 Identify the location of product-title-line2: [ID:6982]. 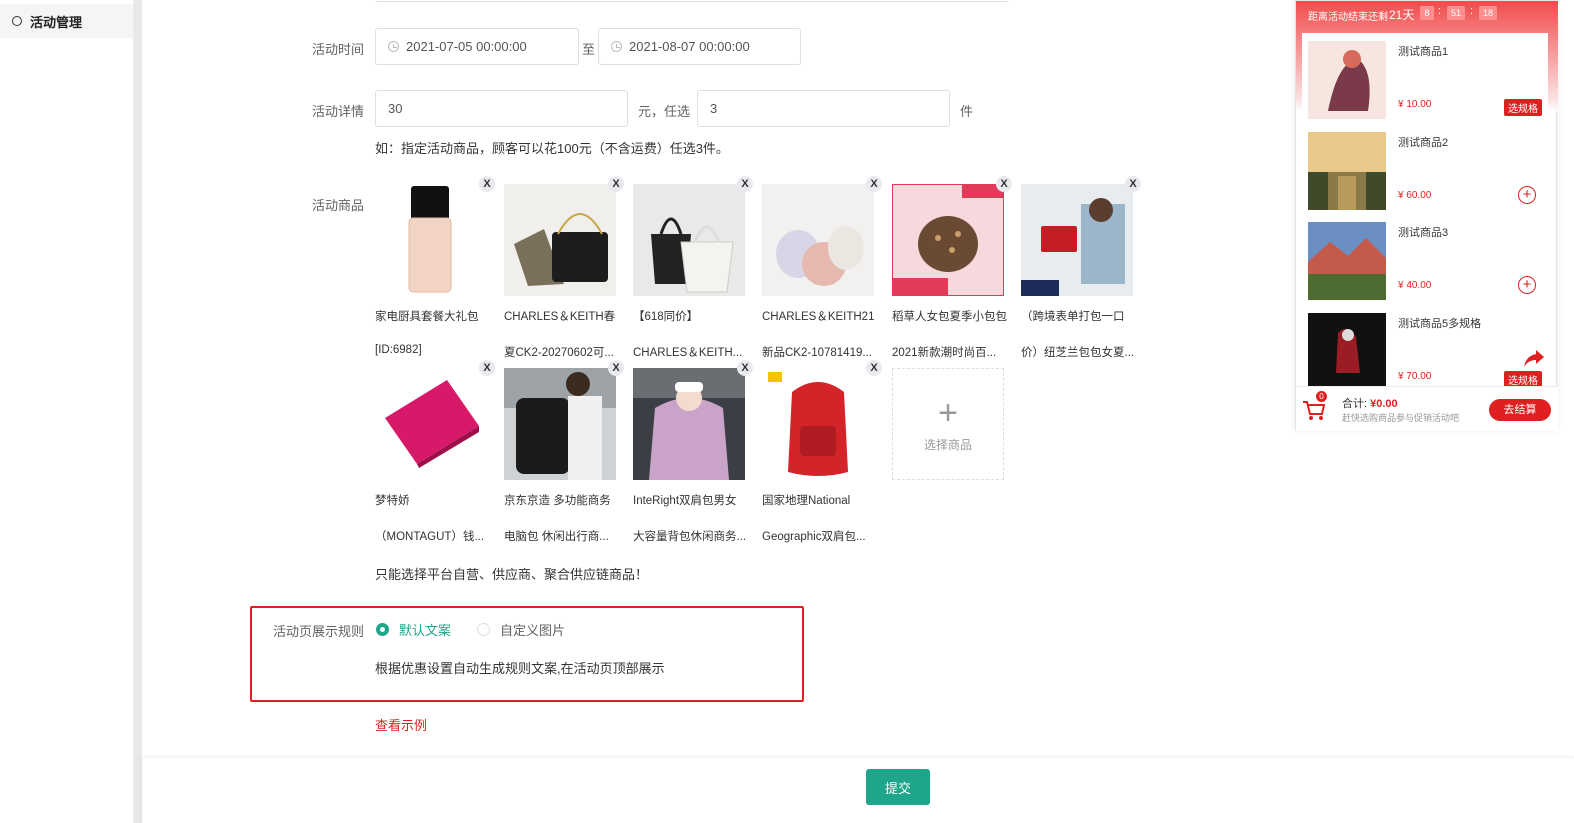
(398, 350).